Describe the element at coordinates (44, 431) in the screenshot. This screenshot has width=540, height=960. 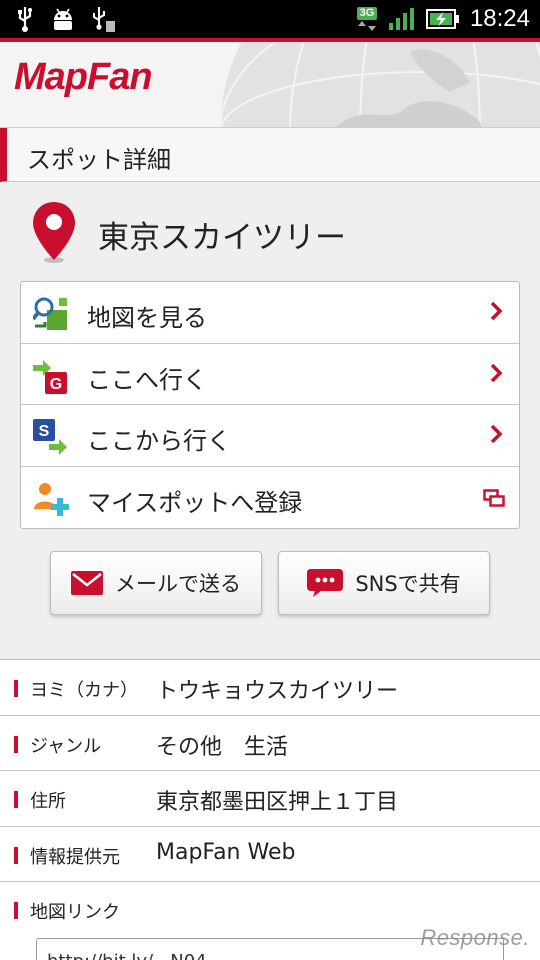
I see `svg-text: S` at that location.